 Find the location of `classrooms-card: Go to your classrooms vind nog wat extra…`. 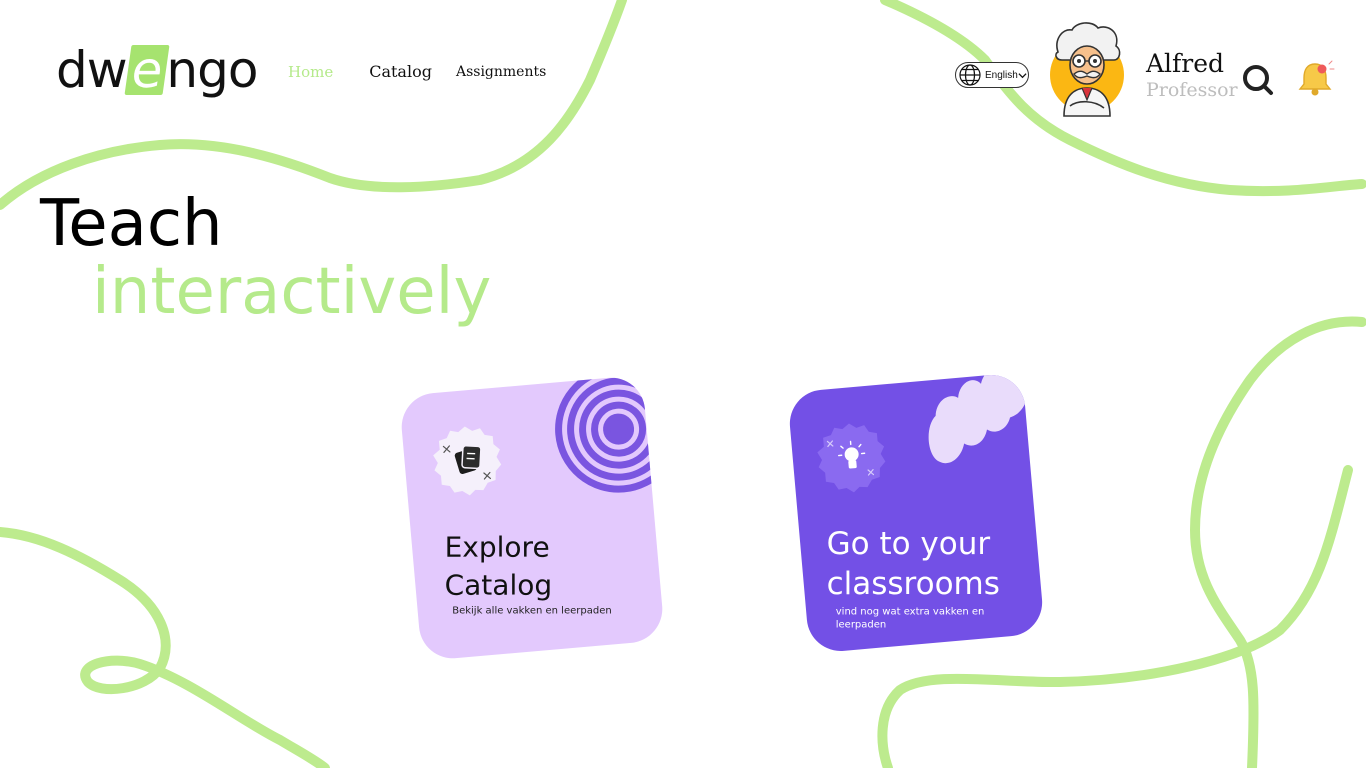

classrooms-card: Go to your classrooms vind nog wat extra… is located at coordinates (916, 513).